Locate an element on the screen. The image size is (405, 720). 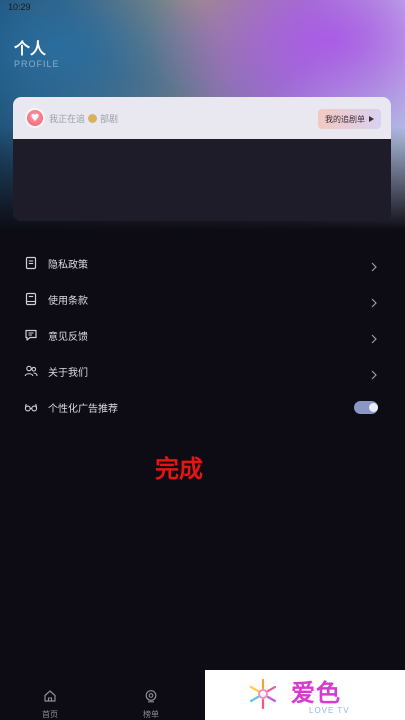
document-icon is located at coordinates (31, 263).